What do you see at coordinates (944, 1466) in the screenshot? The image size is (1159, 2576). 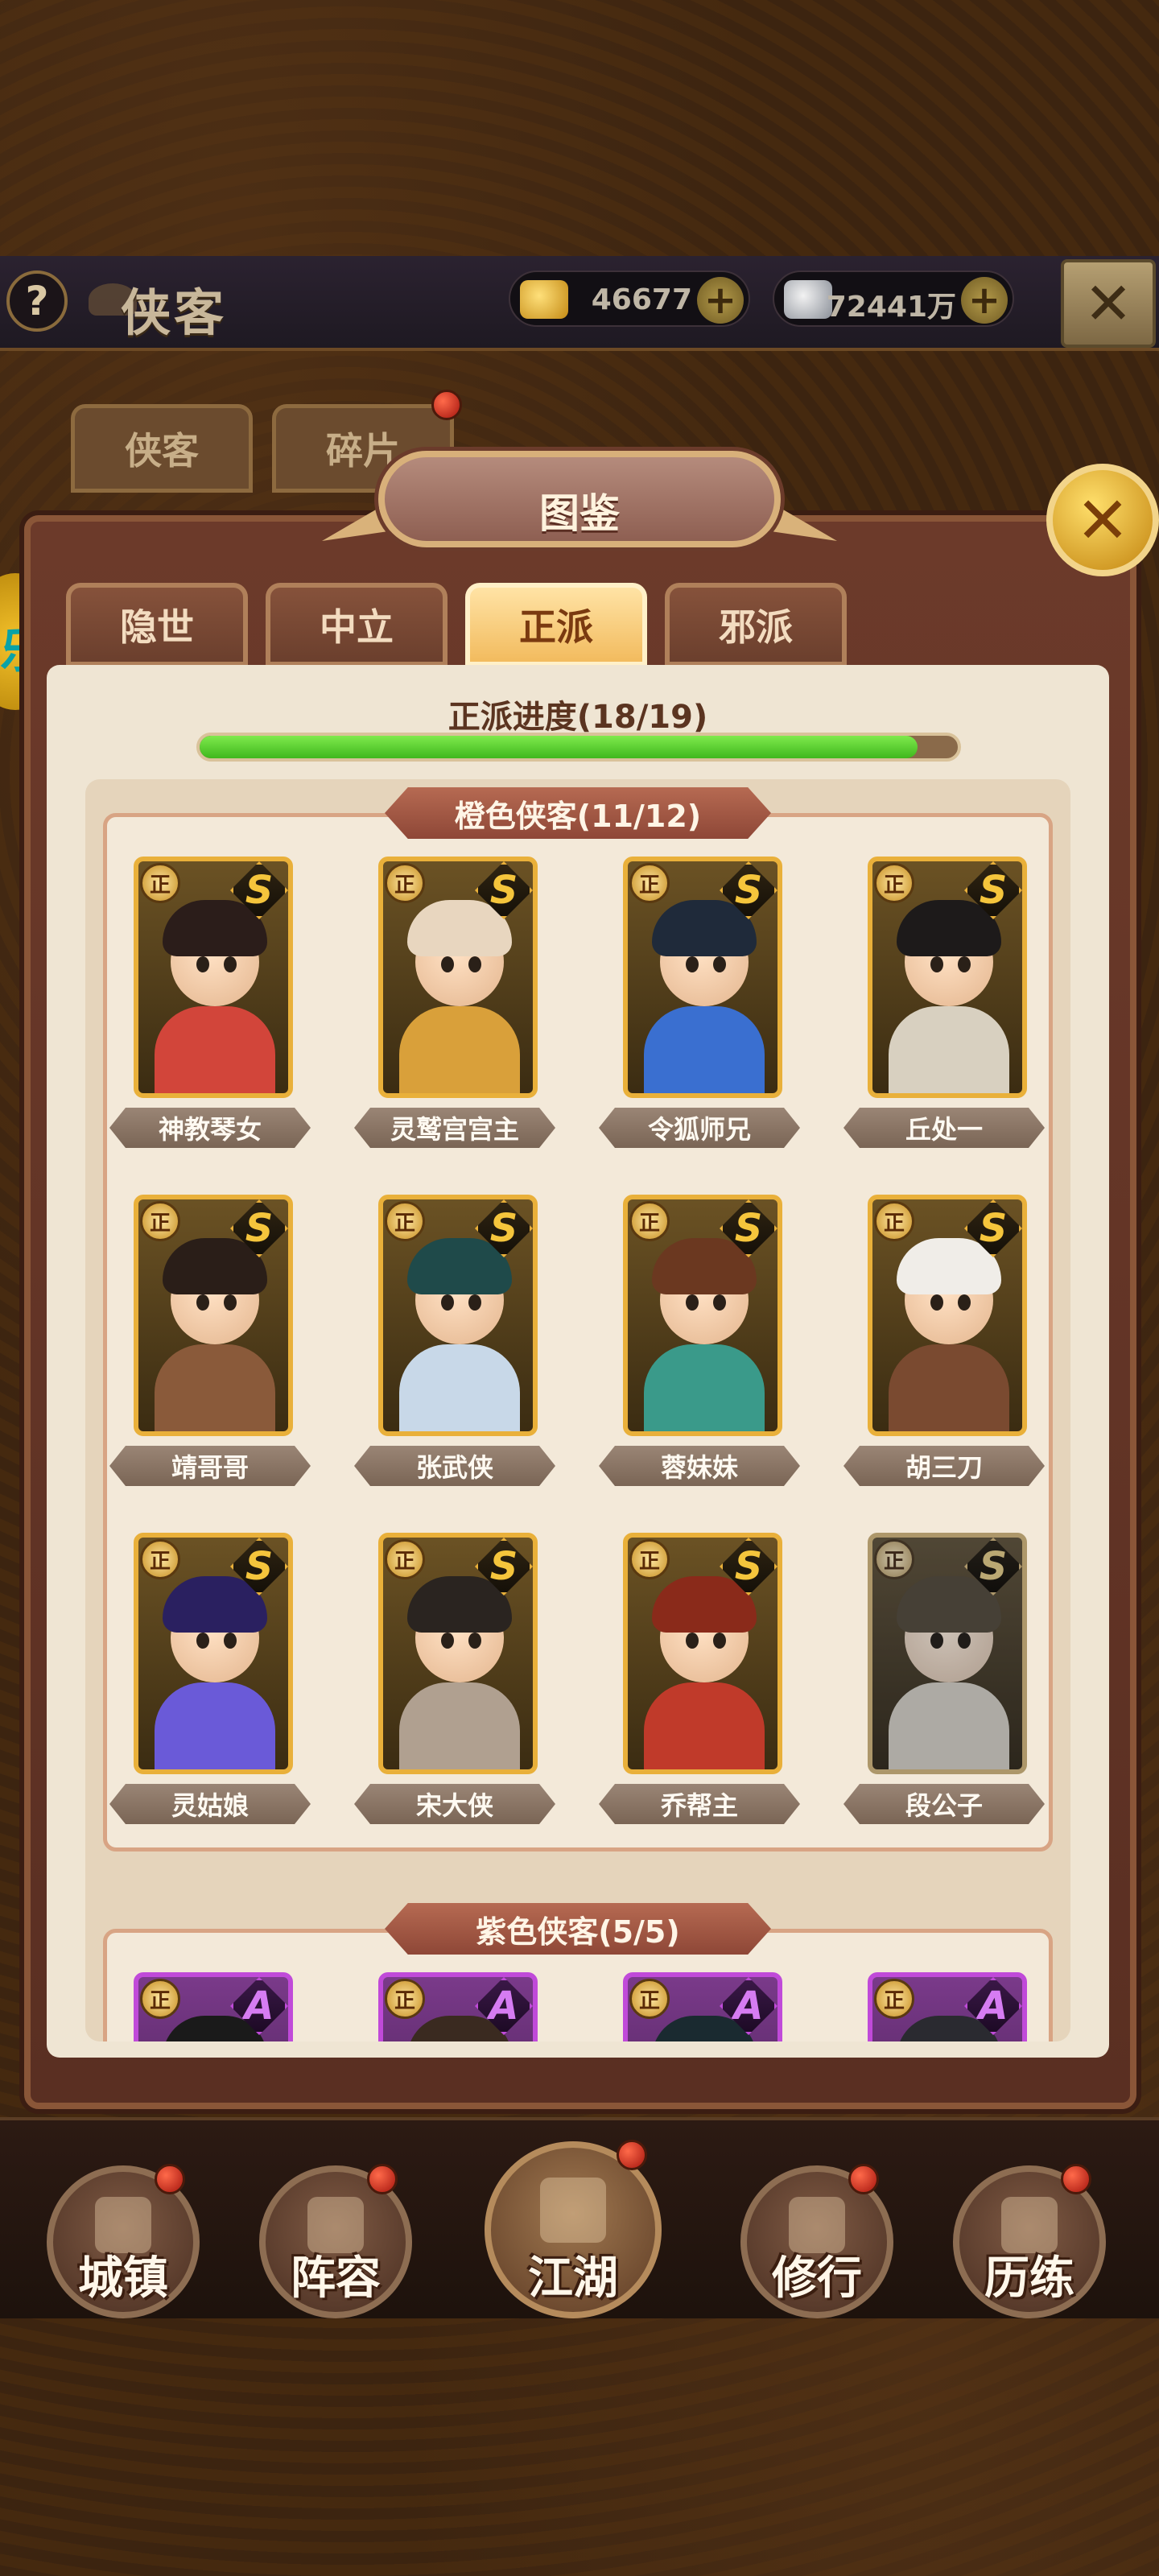 I see `hero-name: 胡三刀` at bounding box center [944, 1466].